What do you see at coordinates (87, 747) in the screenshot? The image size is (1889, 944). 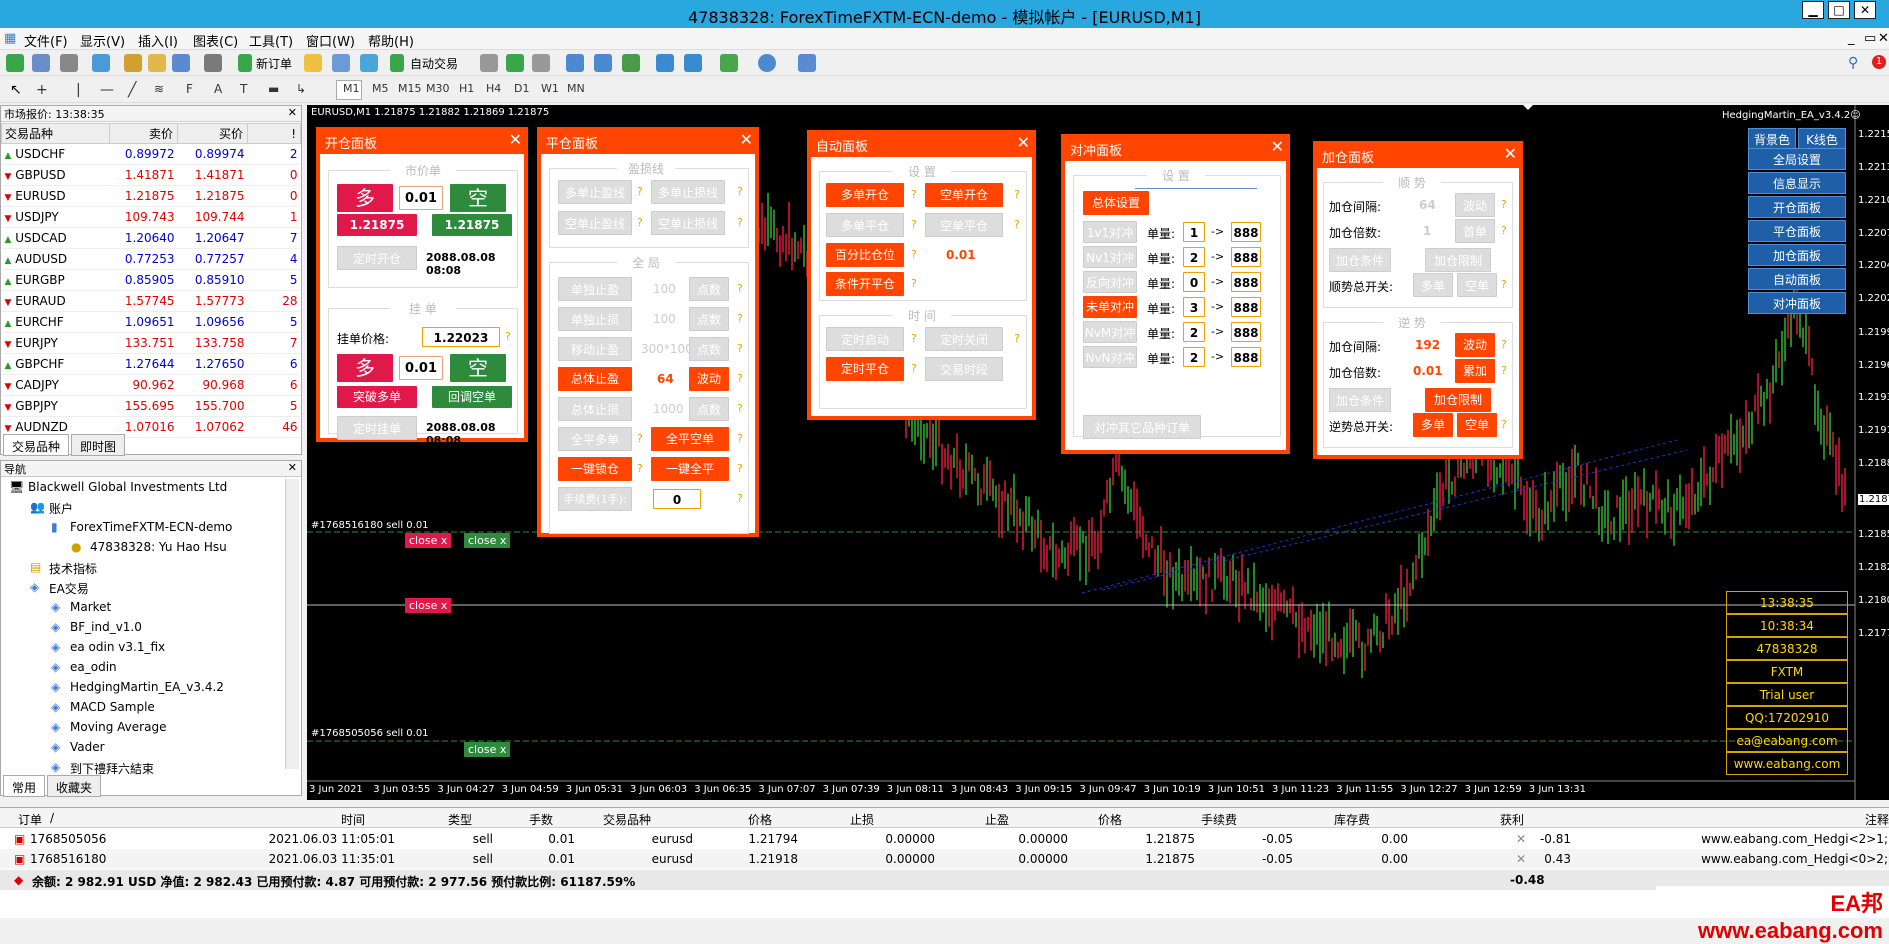 I see `nav-item-ea: Vader` at bounding box center [87, 747].